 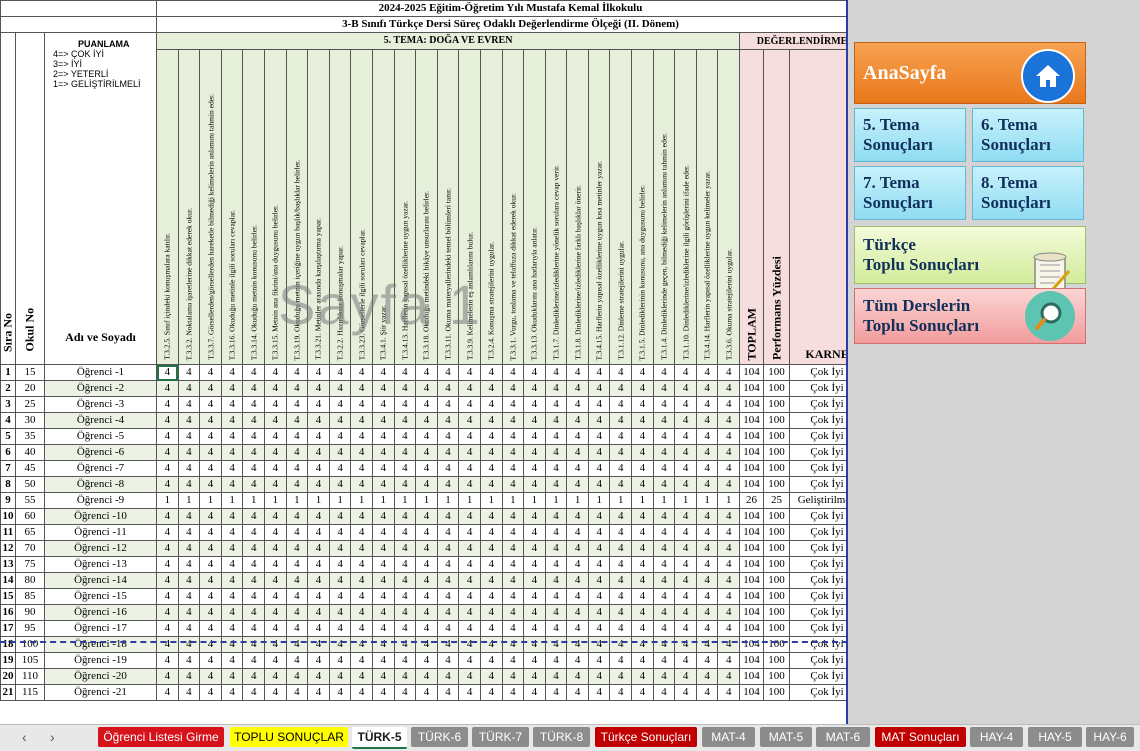 I want to click on student-name-cell: Öğrenci -2, so click(x=100, y=388).